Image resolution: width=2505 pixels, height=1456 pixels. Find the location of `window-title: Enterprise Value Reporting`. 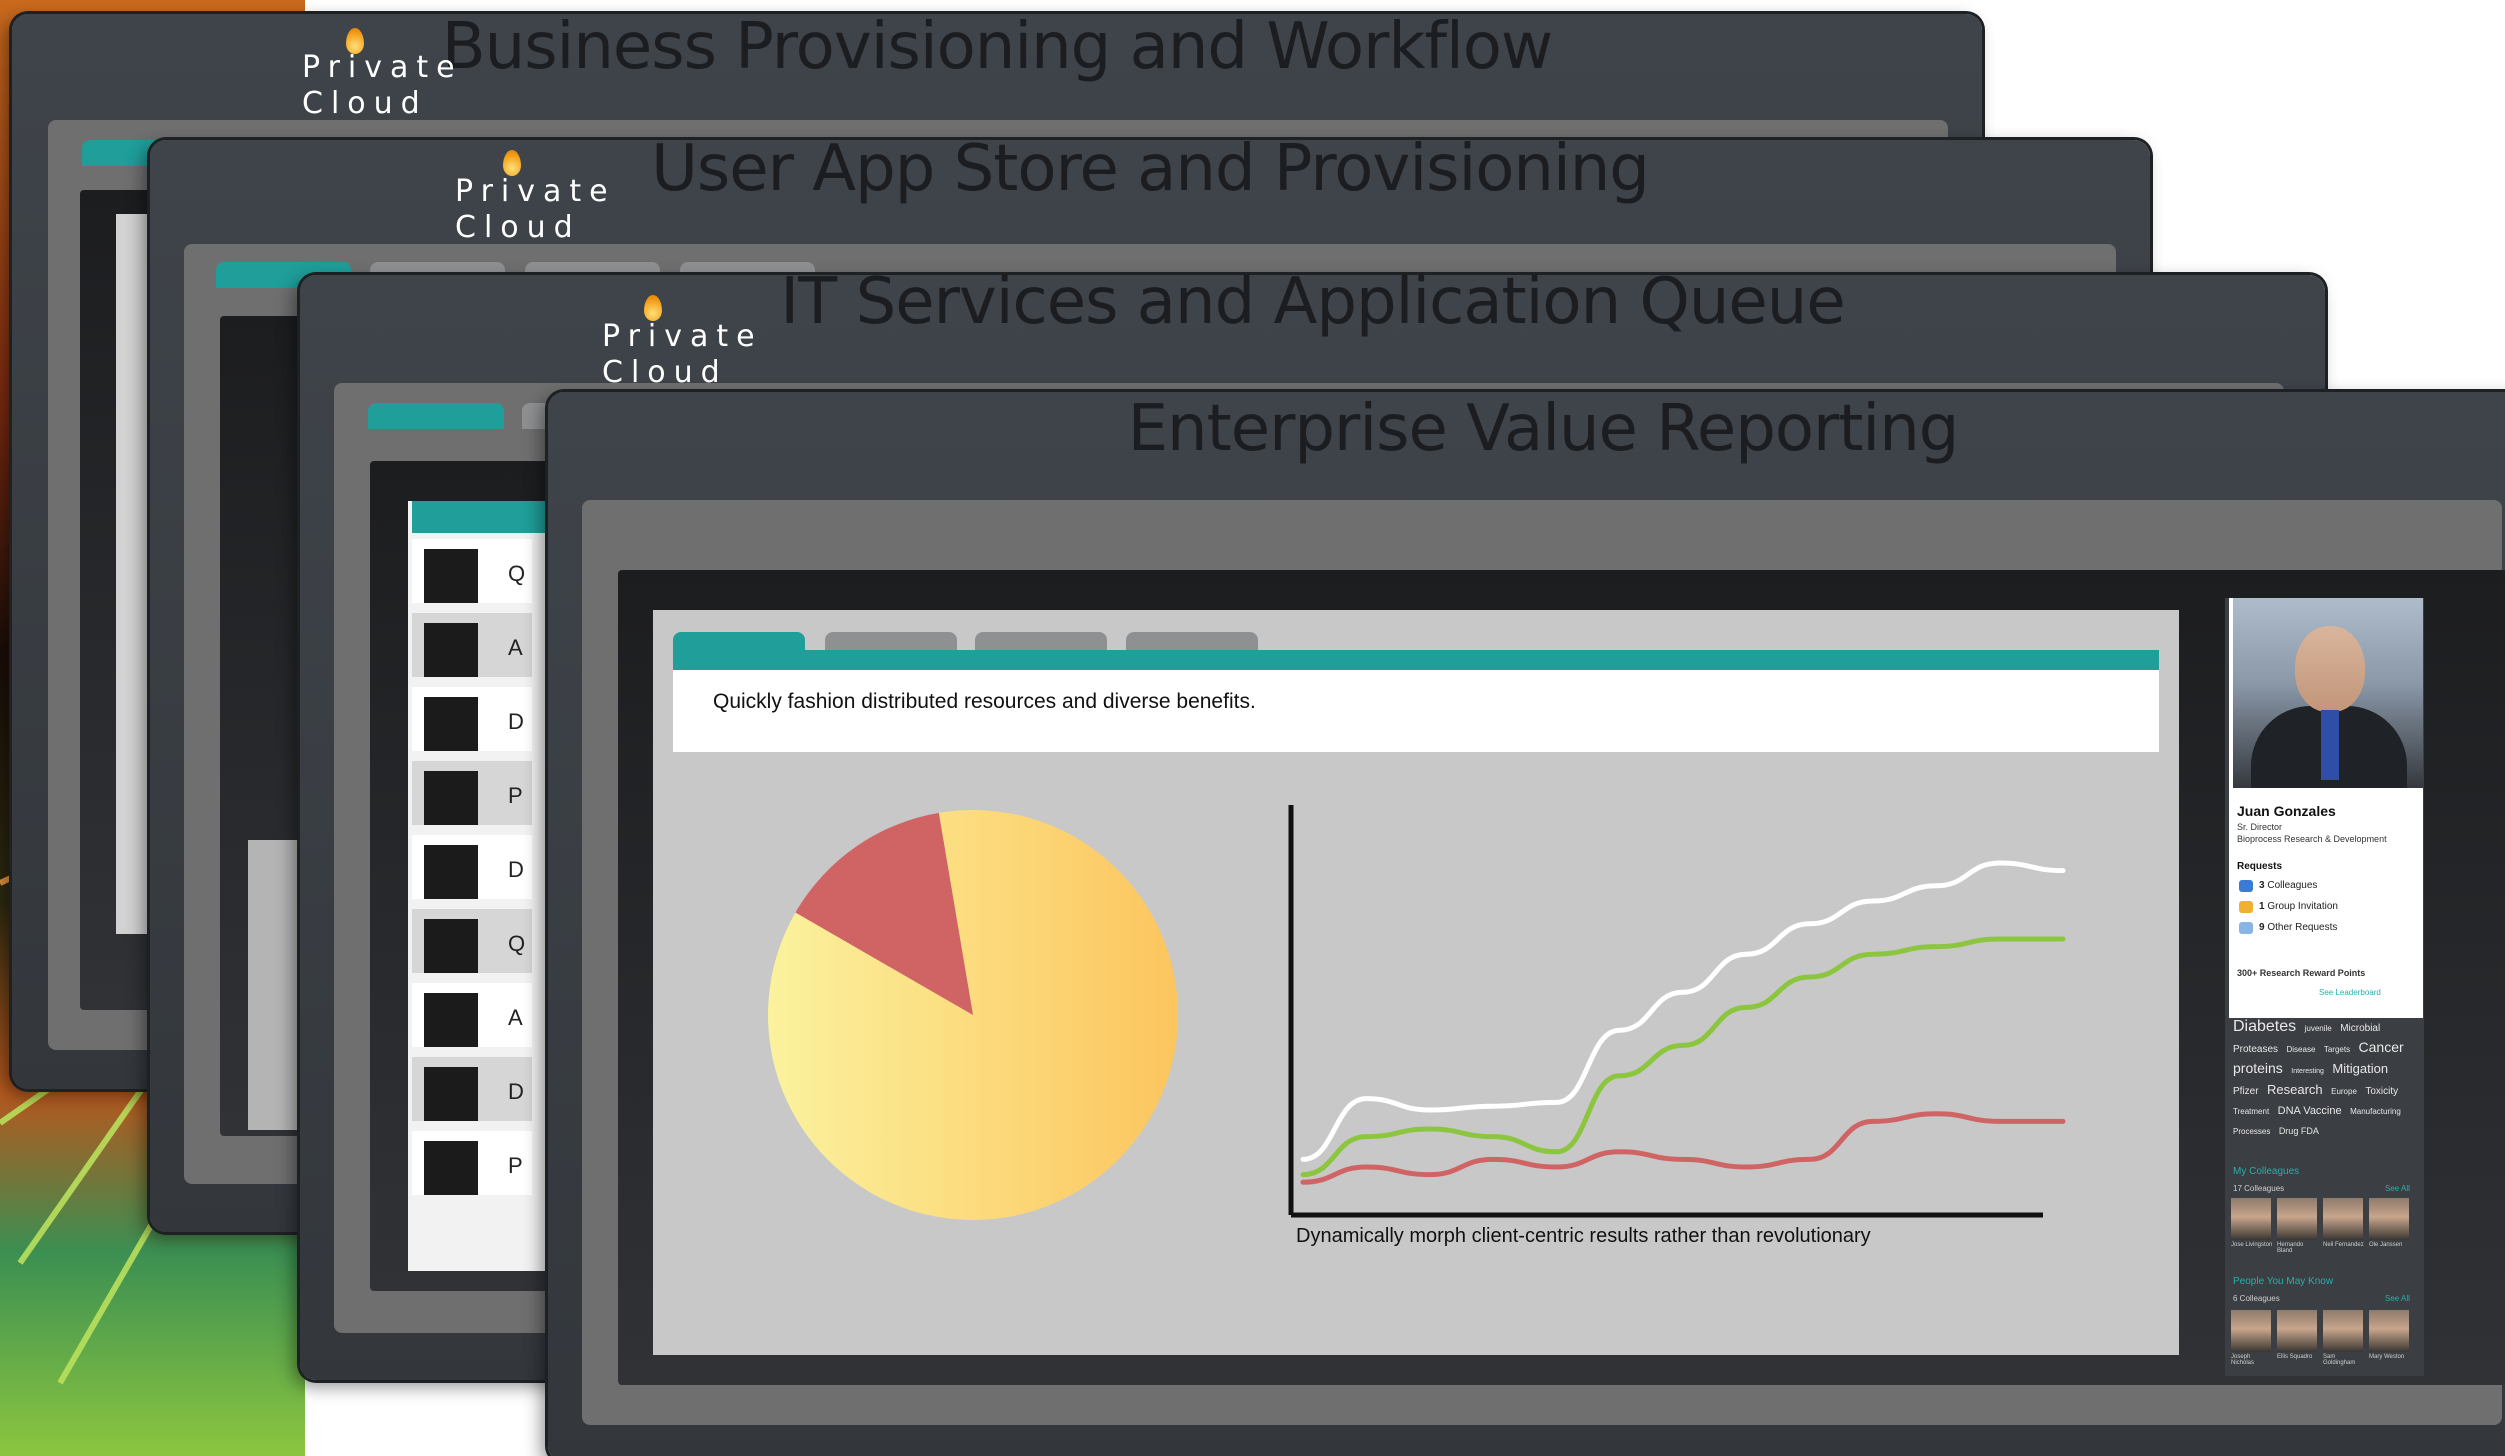

window-title: Enterprise Value Reporting is located at coordinates (1543, 429).